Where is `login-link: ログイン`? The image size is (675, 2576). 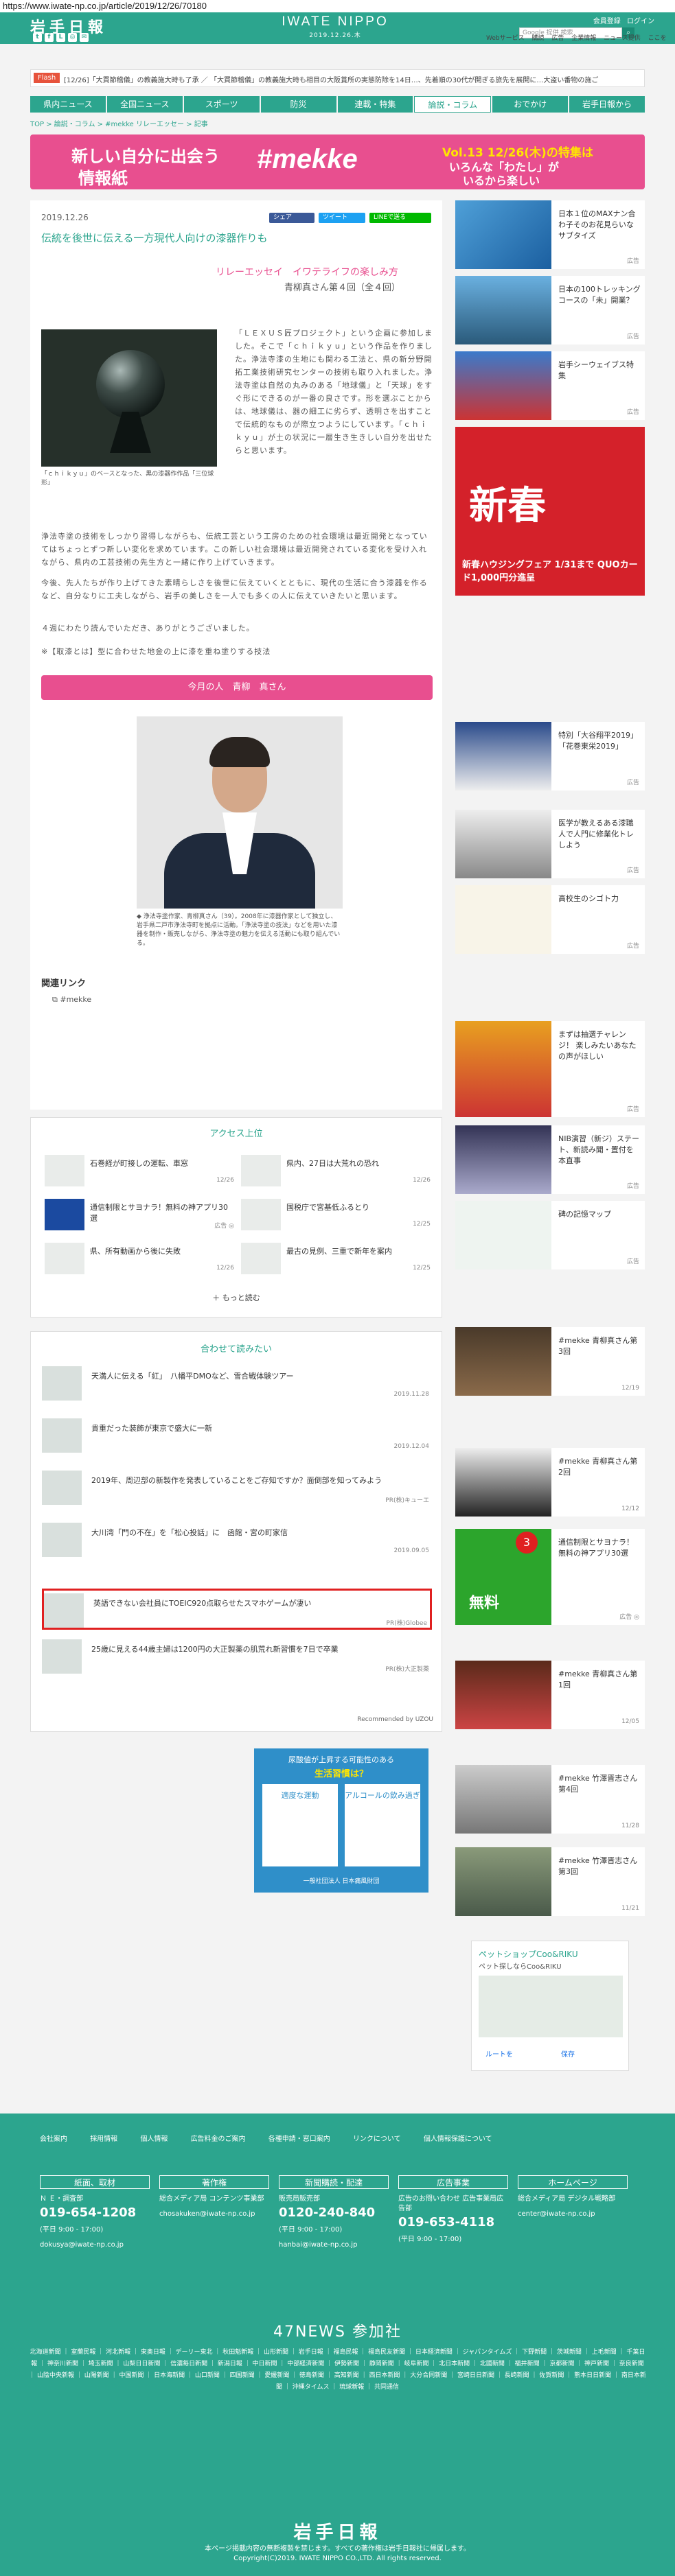 login-link: ログイン is located at coordinates (640, 21).